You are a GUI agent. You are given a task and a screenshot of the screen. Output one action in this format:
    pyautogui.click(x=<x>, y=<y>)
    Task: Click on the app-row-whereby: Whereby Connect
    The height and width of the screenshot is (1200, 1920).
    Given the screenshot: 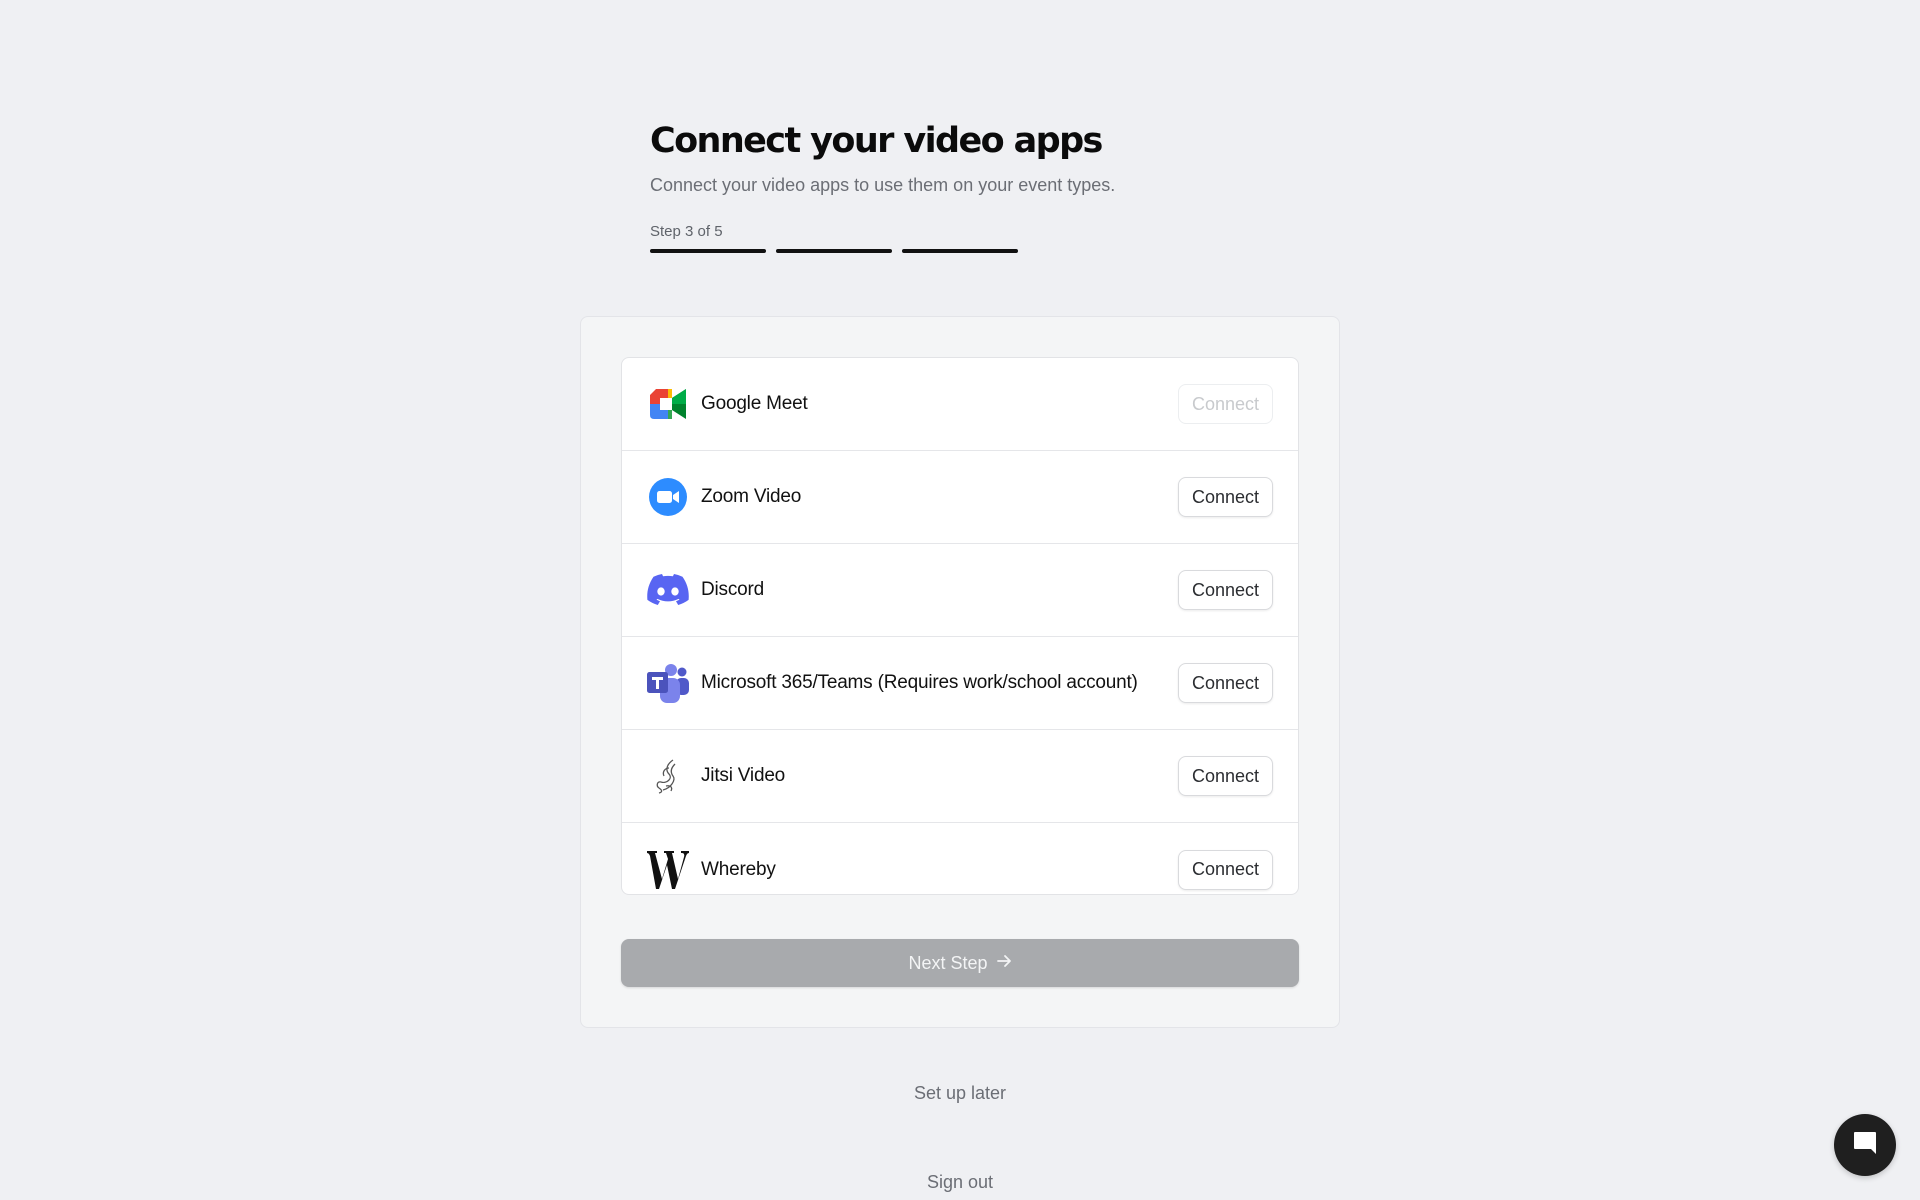 What is the action you would take?
    pyautogui.click(x=960, y=858)
    